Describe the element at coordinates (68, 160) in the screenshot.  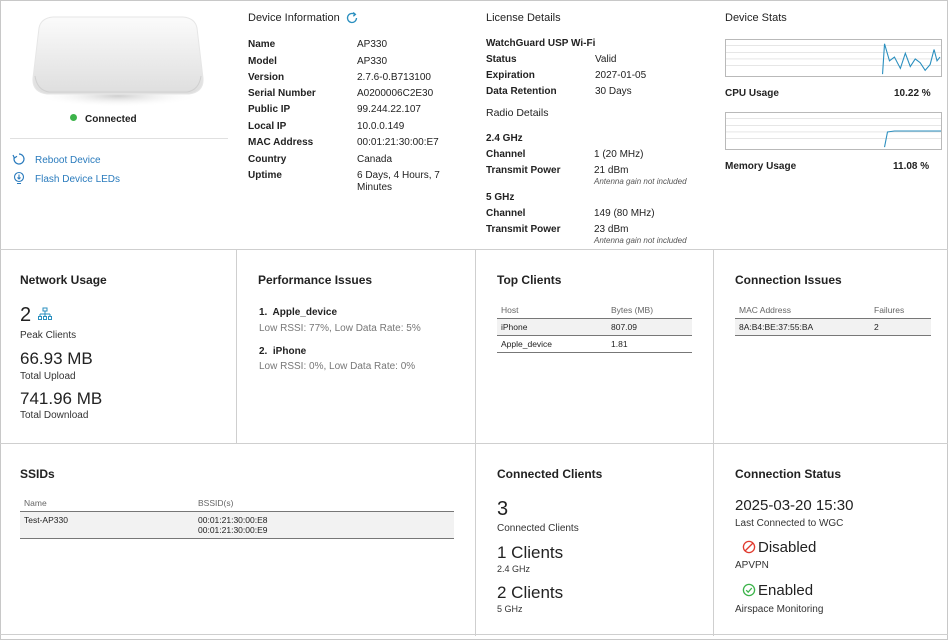
I see `reboot-label: Reboot Device` at that location.